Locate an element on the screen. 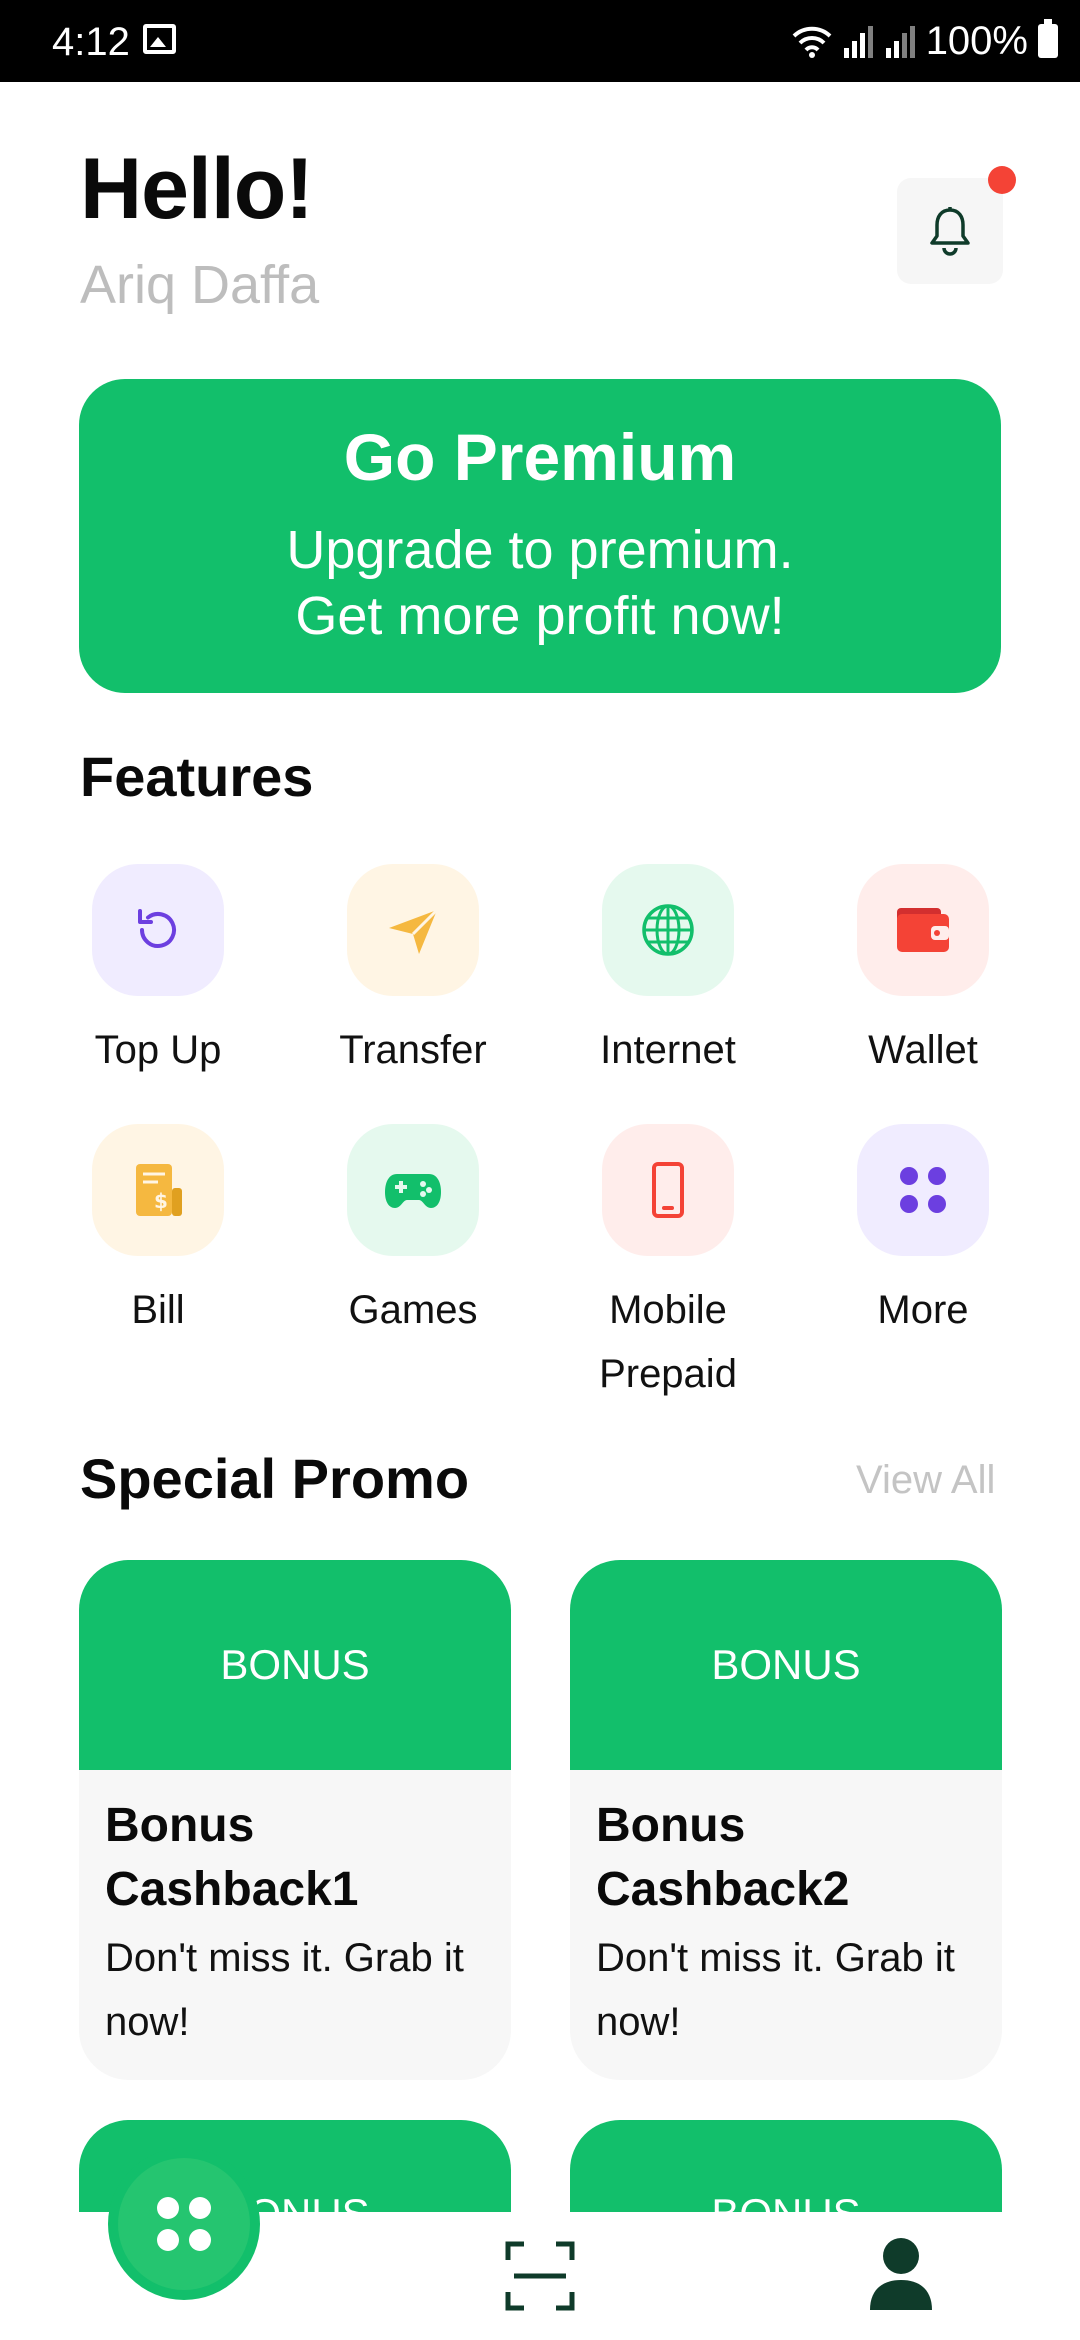 The image size is (1080, 2340). feature-internet: Internet is located at coordinates (668, 973).